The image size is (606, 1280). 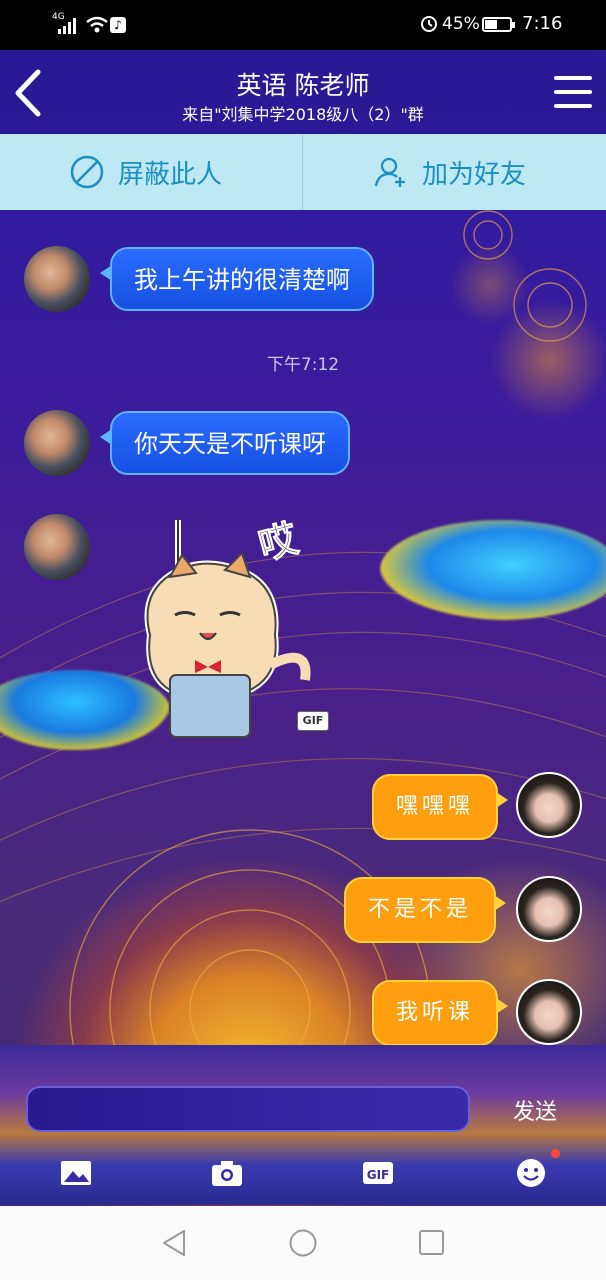 I want to click on notification-dot, so click(x=555, y=1153).